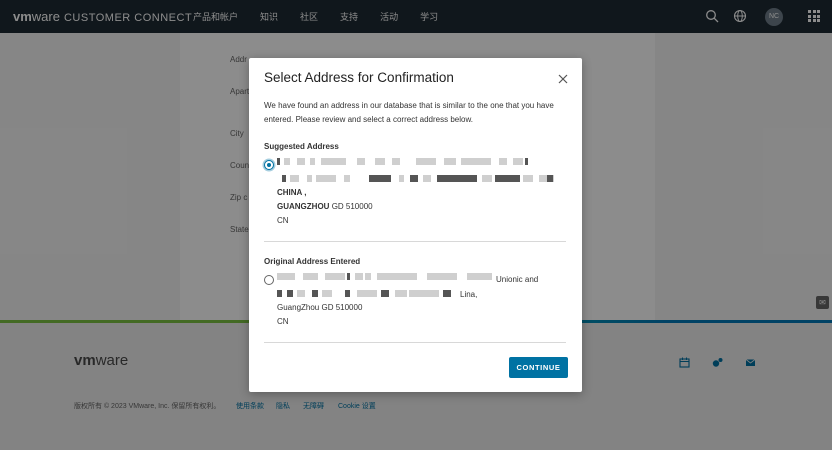 This screenshot has width=832, height=450. Describe the element at coordinates (269, 280) in the screenshot. I see `original-address-radio` at that location.